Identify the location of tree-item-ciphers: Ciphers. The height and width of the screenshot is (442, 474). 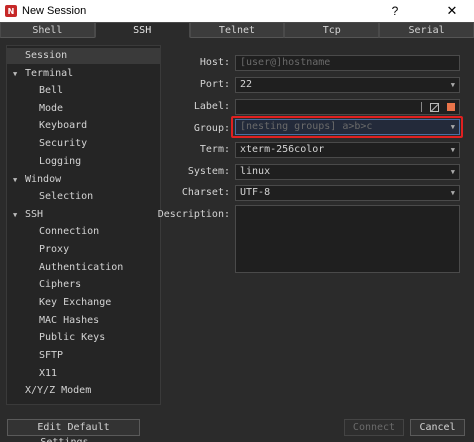
(60, 285).